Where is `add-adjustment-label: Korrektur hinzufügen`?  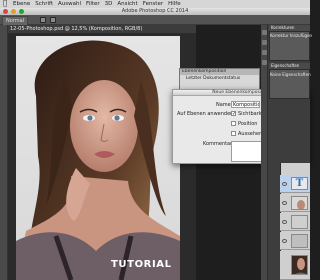 add-adjustment-label: Korrektur hinzufügen is located at coordinates (291, 35).